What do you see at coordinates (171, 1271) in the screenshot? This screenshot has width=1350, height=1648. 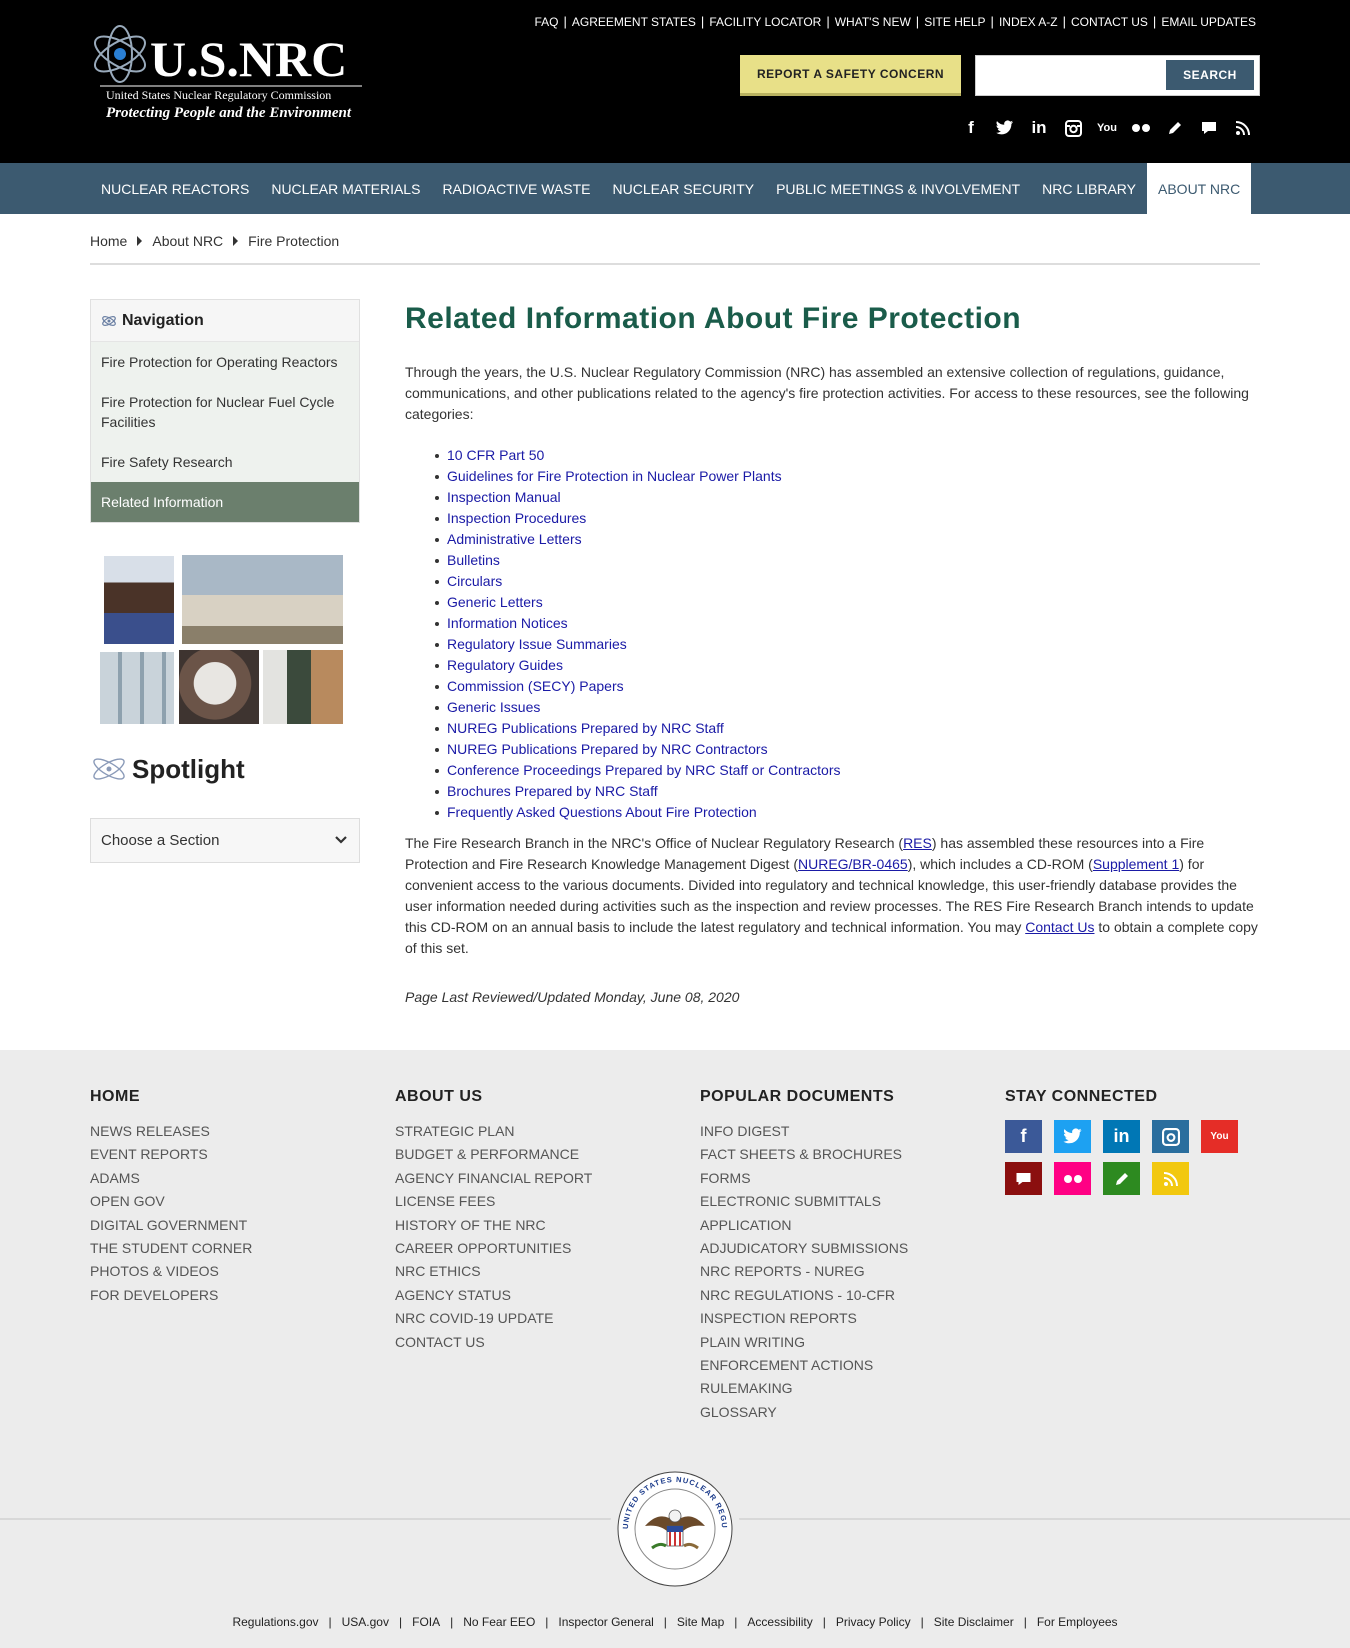 I see `footer-link: PHOTOS & VIDEOS` at bounding box center [171, 1271].